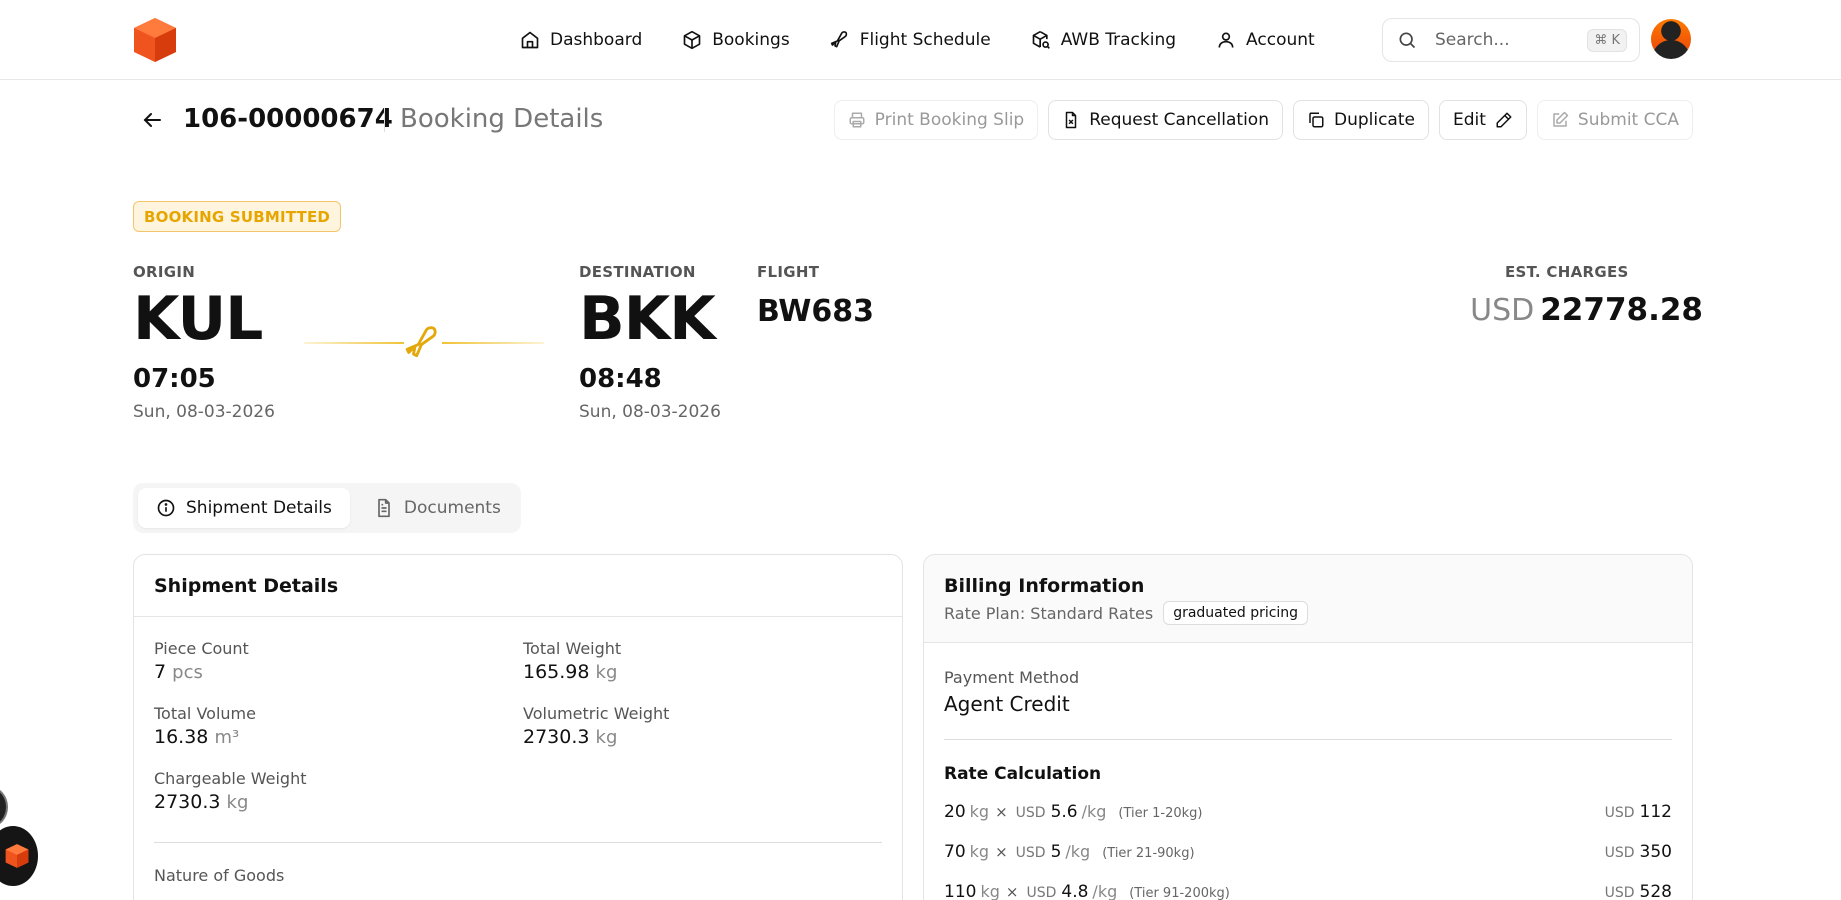 The image size is (1841, 900). What do you see at coordinates (4, 807) in the screenshot?
I see `floating-toggle-button` at bounding box center [4, 807].